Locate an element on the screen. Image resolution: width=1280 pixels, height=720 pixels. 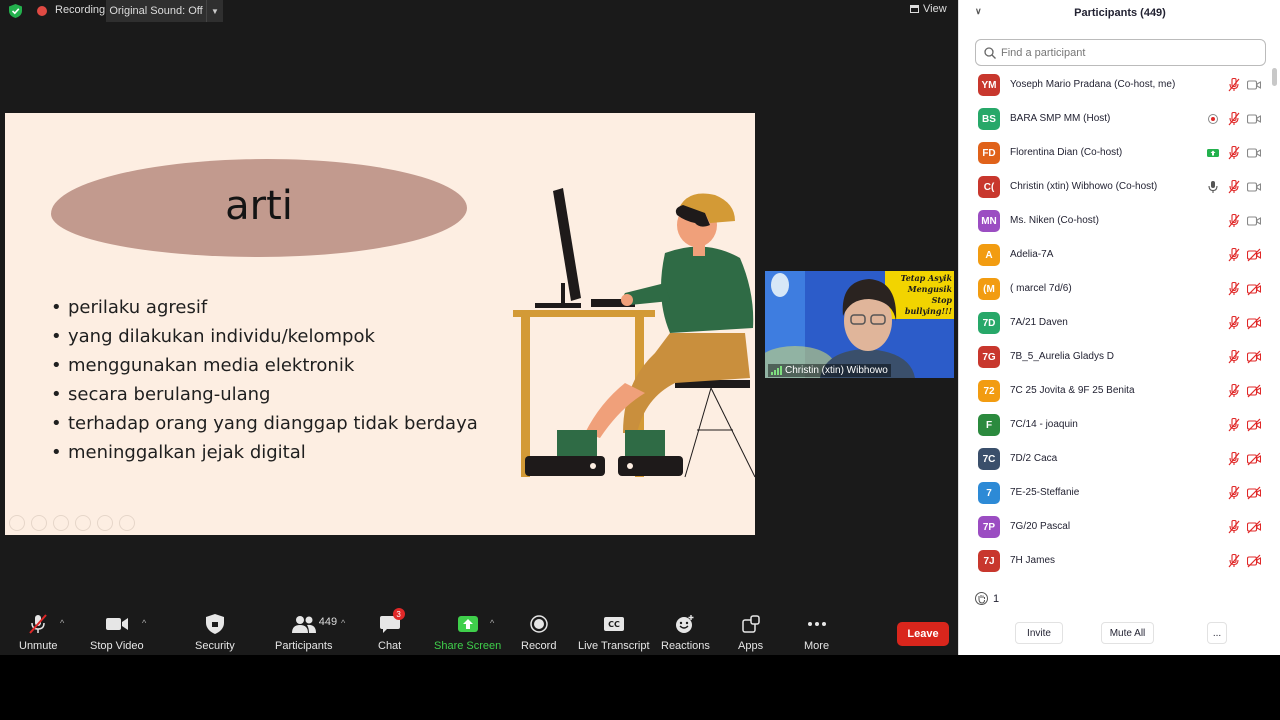
previous-slide-icon is located at coordinates (17, 523).